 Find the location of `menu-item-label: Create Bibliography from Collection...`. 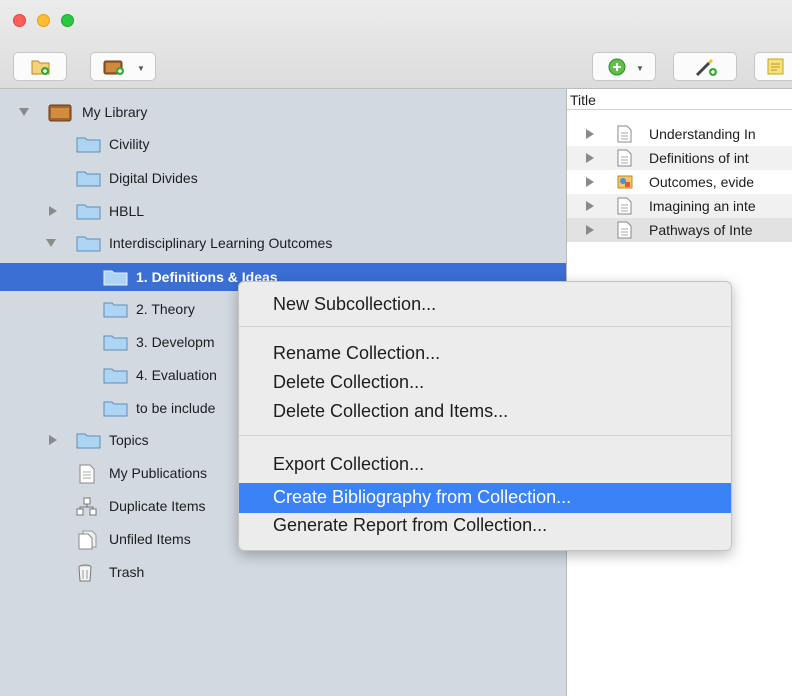

menu-item-label: Create Bibliography from Collection... is located at coordinates (422, 497).